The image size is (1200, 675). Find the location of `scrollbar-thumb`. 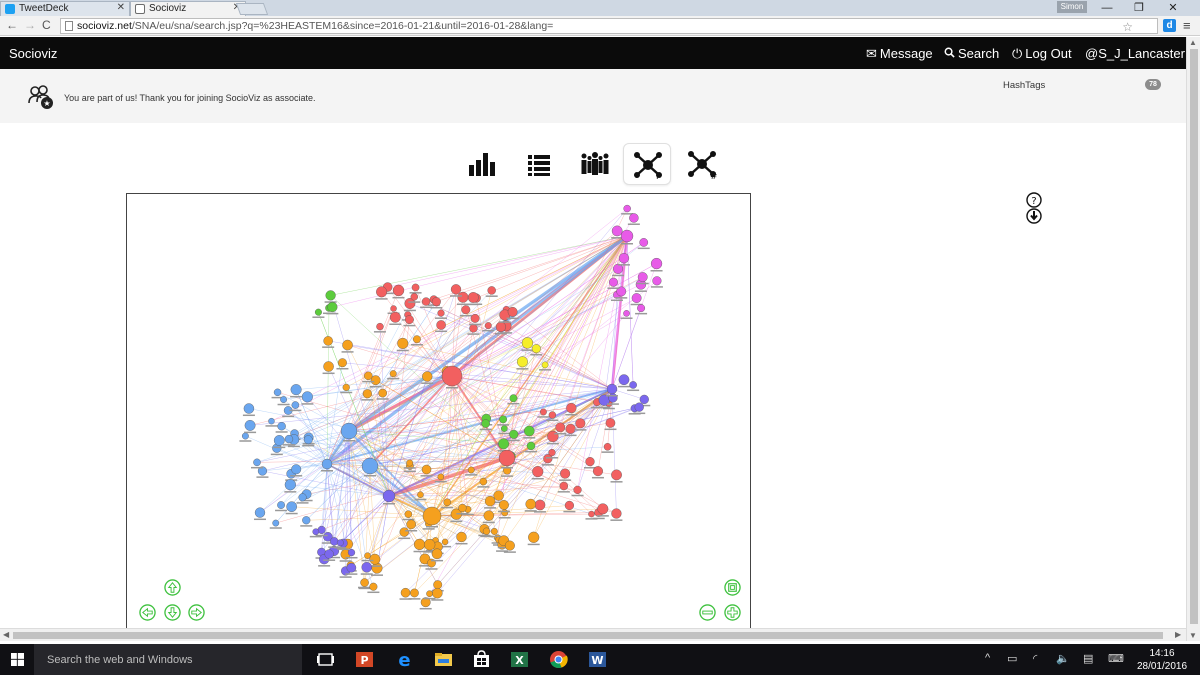

scrollbar-thumb is located at coordinates (1194, 336).